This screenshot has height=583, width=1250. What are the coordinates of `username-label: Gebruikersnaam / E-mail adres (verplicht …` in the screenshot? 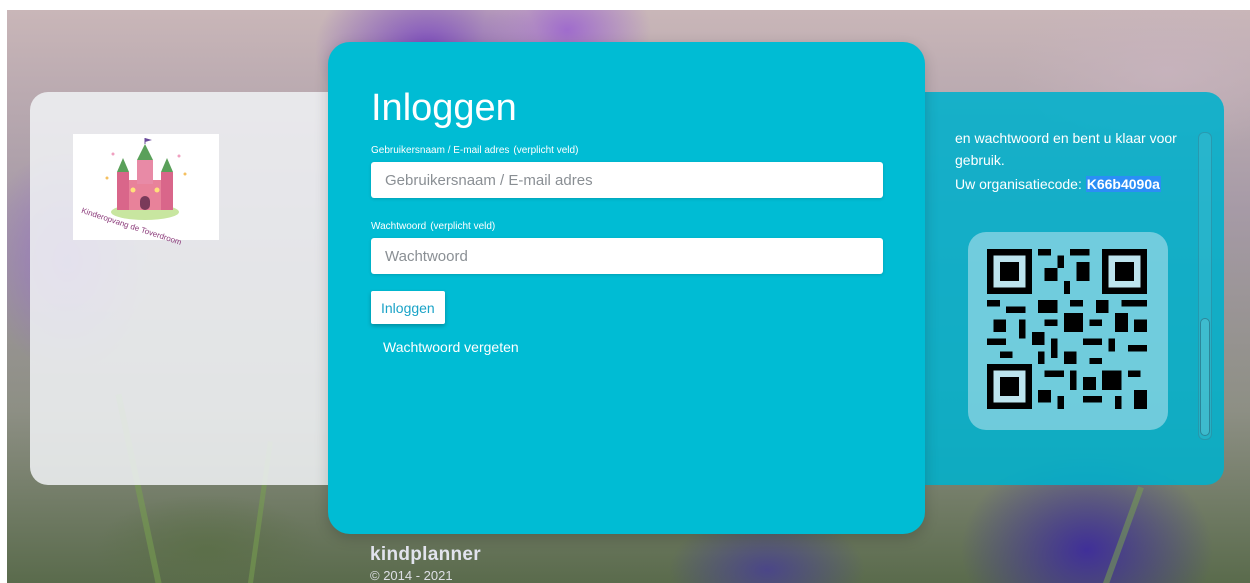 It's located at (474, 150).